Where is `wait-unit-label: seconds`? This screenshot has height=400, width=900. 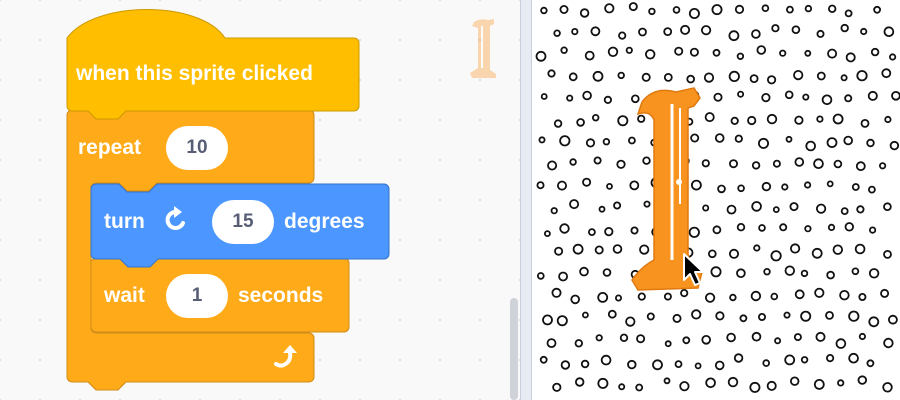
wait-unit-label: seconds is located at coordinates (281, 295).